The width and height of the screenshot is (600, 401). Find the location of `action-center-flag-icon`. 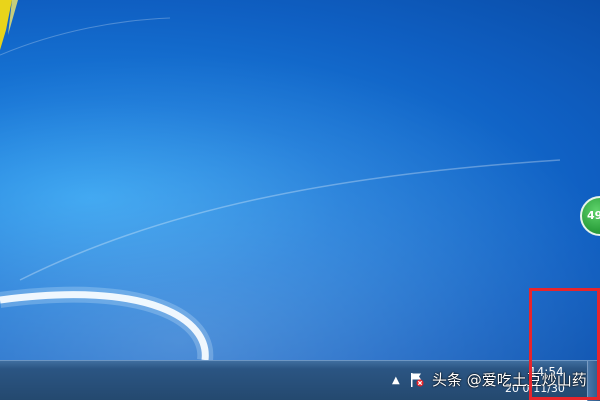

action-center-flag-icon is located at coordinates (417, 380).